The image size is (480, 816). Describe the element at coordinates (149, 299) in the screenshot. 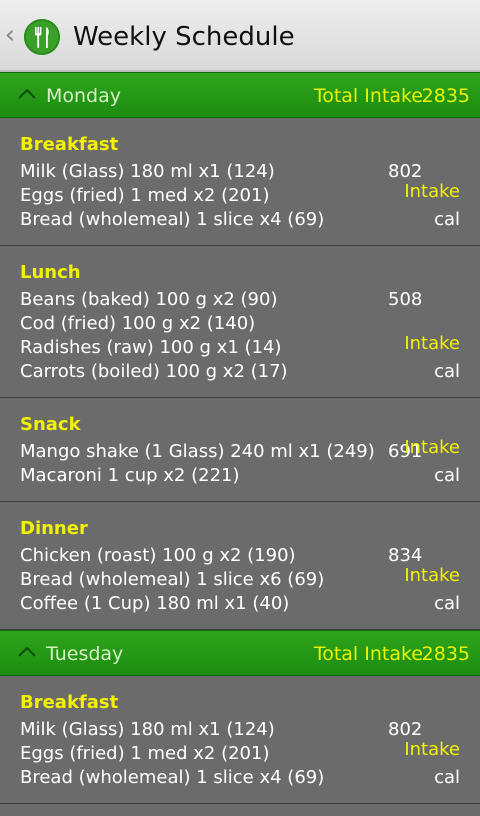

I see `food-item: Beans (baked) 100 g x2 (90)` at that location.